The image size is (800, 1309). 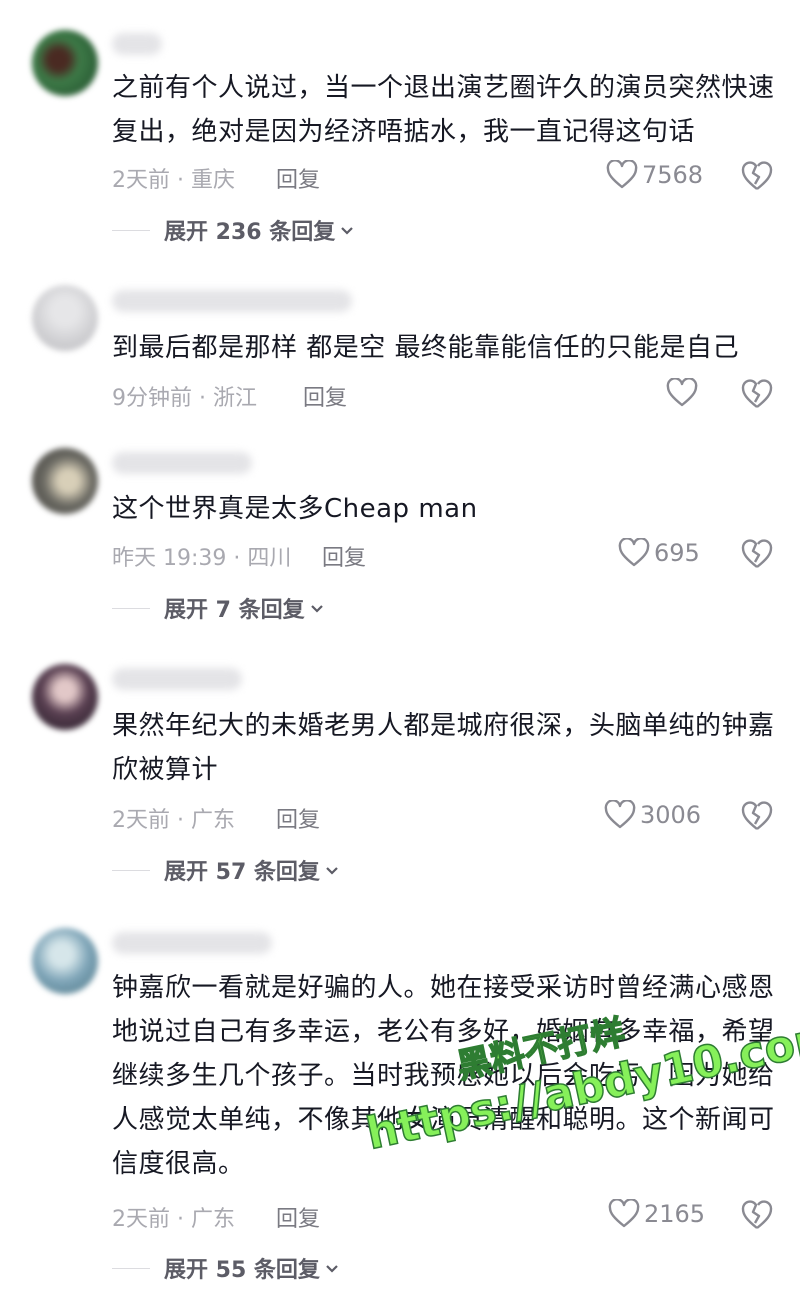 I want to click on comment-meta: 2天前 · 重庆, so click(x=173, y=178).